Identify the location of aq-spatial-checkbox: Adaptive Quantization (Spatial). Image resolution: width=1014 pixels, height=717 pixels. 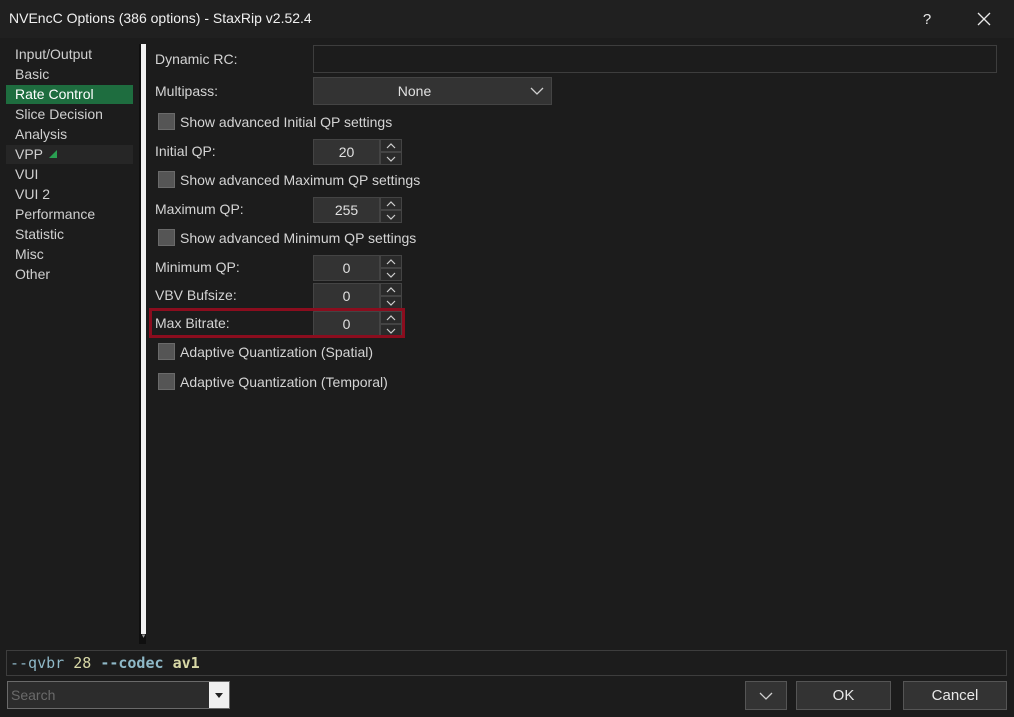
(265, 351).